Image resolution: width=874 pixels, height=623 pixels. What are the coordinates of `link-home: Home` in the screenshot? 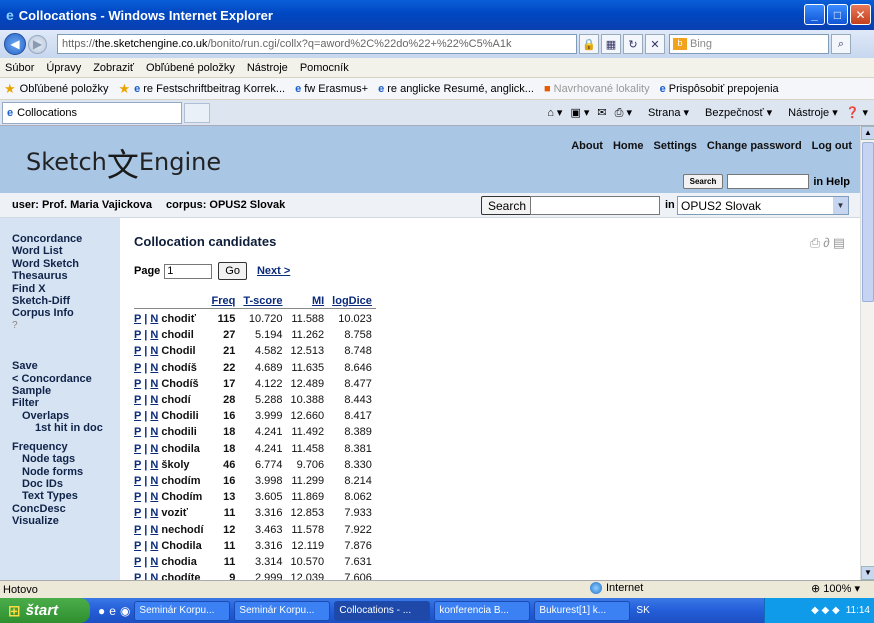 It's located at (628, 146).